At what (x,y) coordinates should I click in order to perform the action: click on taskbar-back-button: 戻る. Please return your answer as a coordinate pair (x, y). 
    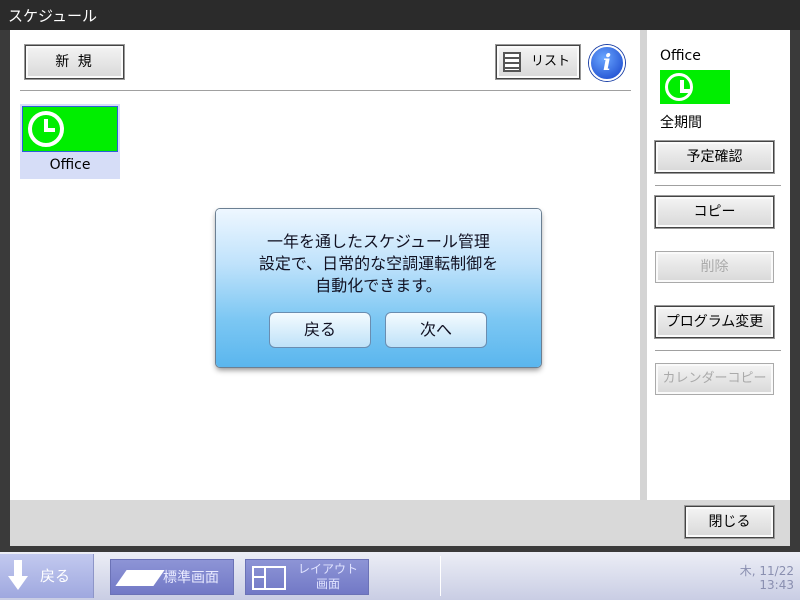
    Looking at the image, I should click on (47, 576).